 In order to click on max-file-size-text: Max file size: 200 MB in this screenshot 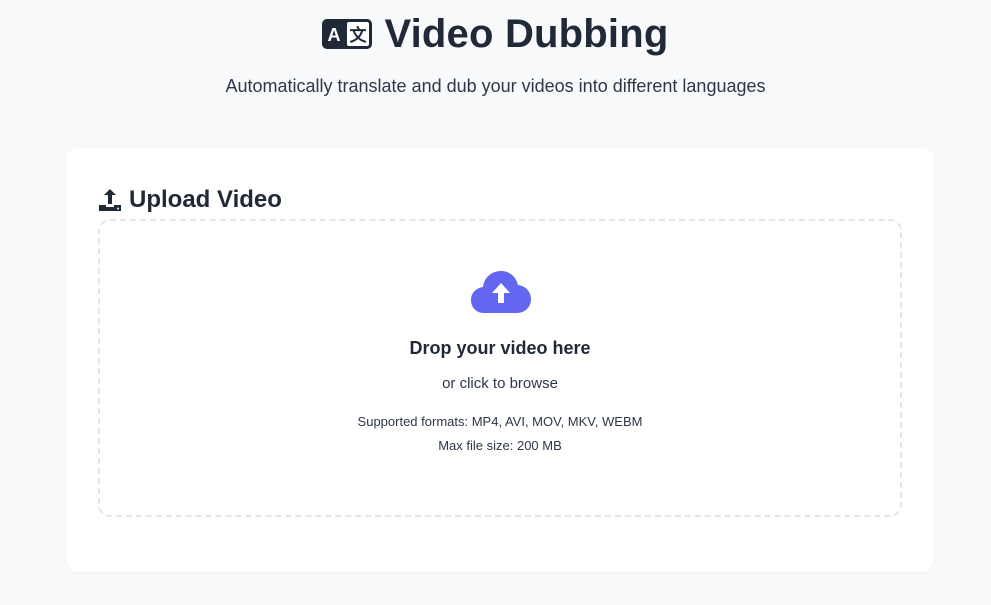, I will do `click(500, 445)`.